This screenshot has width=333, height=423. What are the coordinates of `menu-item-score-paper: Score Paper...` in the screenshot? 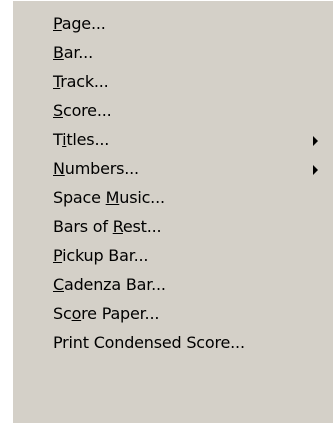 It's located at (173, 315).